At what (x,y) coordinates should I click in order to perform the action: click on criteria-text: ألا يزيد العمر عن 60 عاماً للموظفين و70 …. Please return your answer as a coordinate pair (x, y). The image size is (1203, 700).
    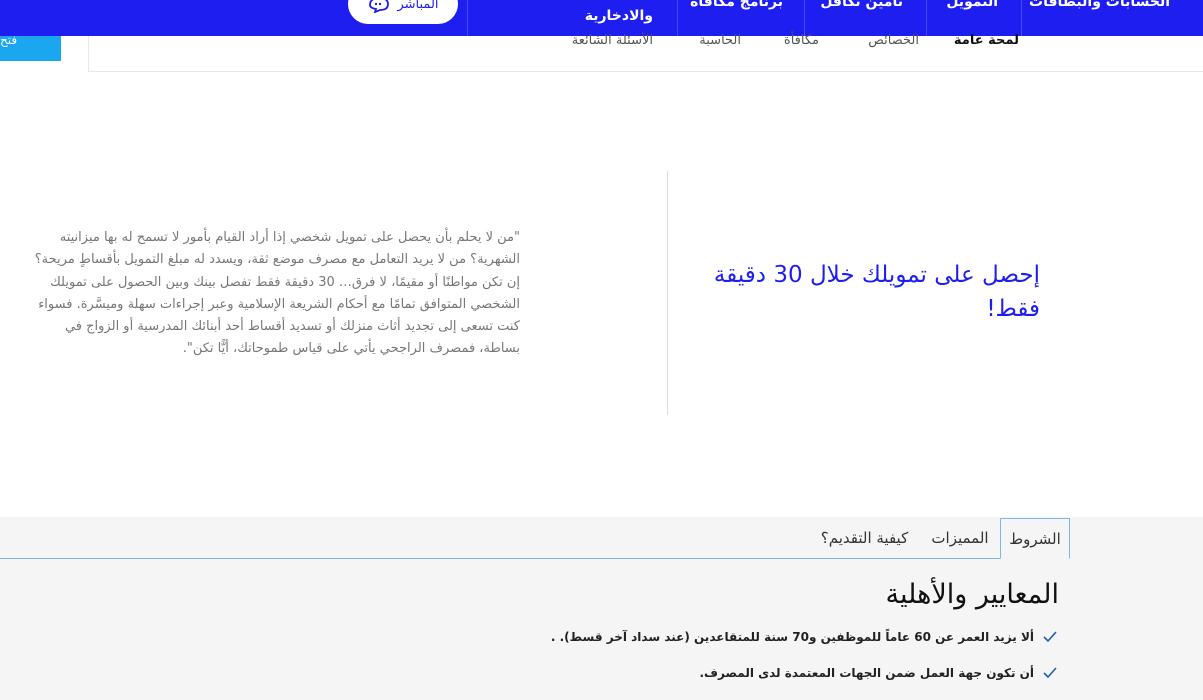
    Looking at the image, I should click on (792, 637).